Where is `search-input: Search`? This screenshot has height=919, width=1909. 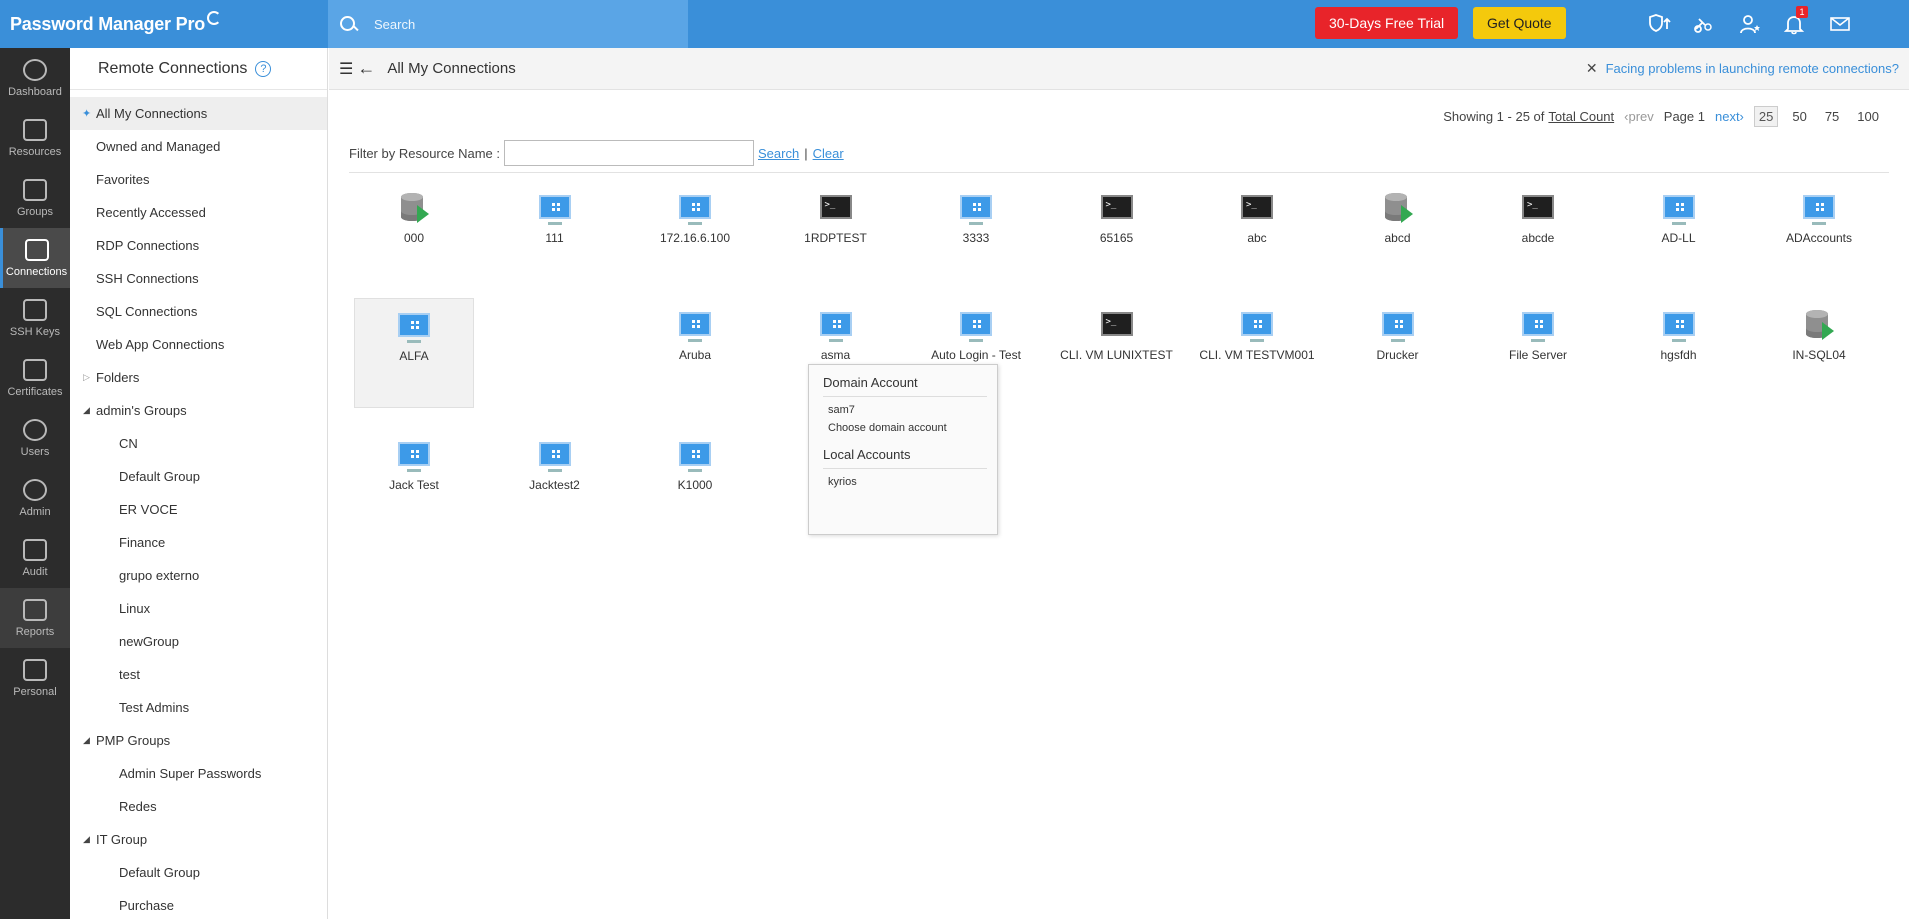
search-input: Search is located at coordinates (394, 24).